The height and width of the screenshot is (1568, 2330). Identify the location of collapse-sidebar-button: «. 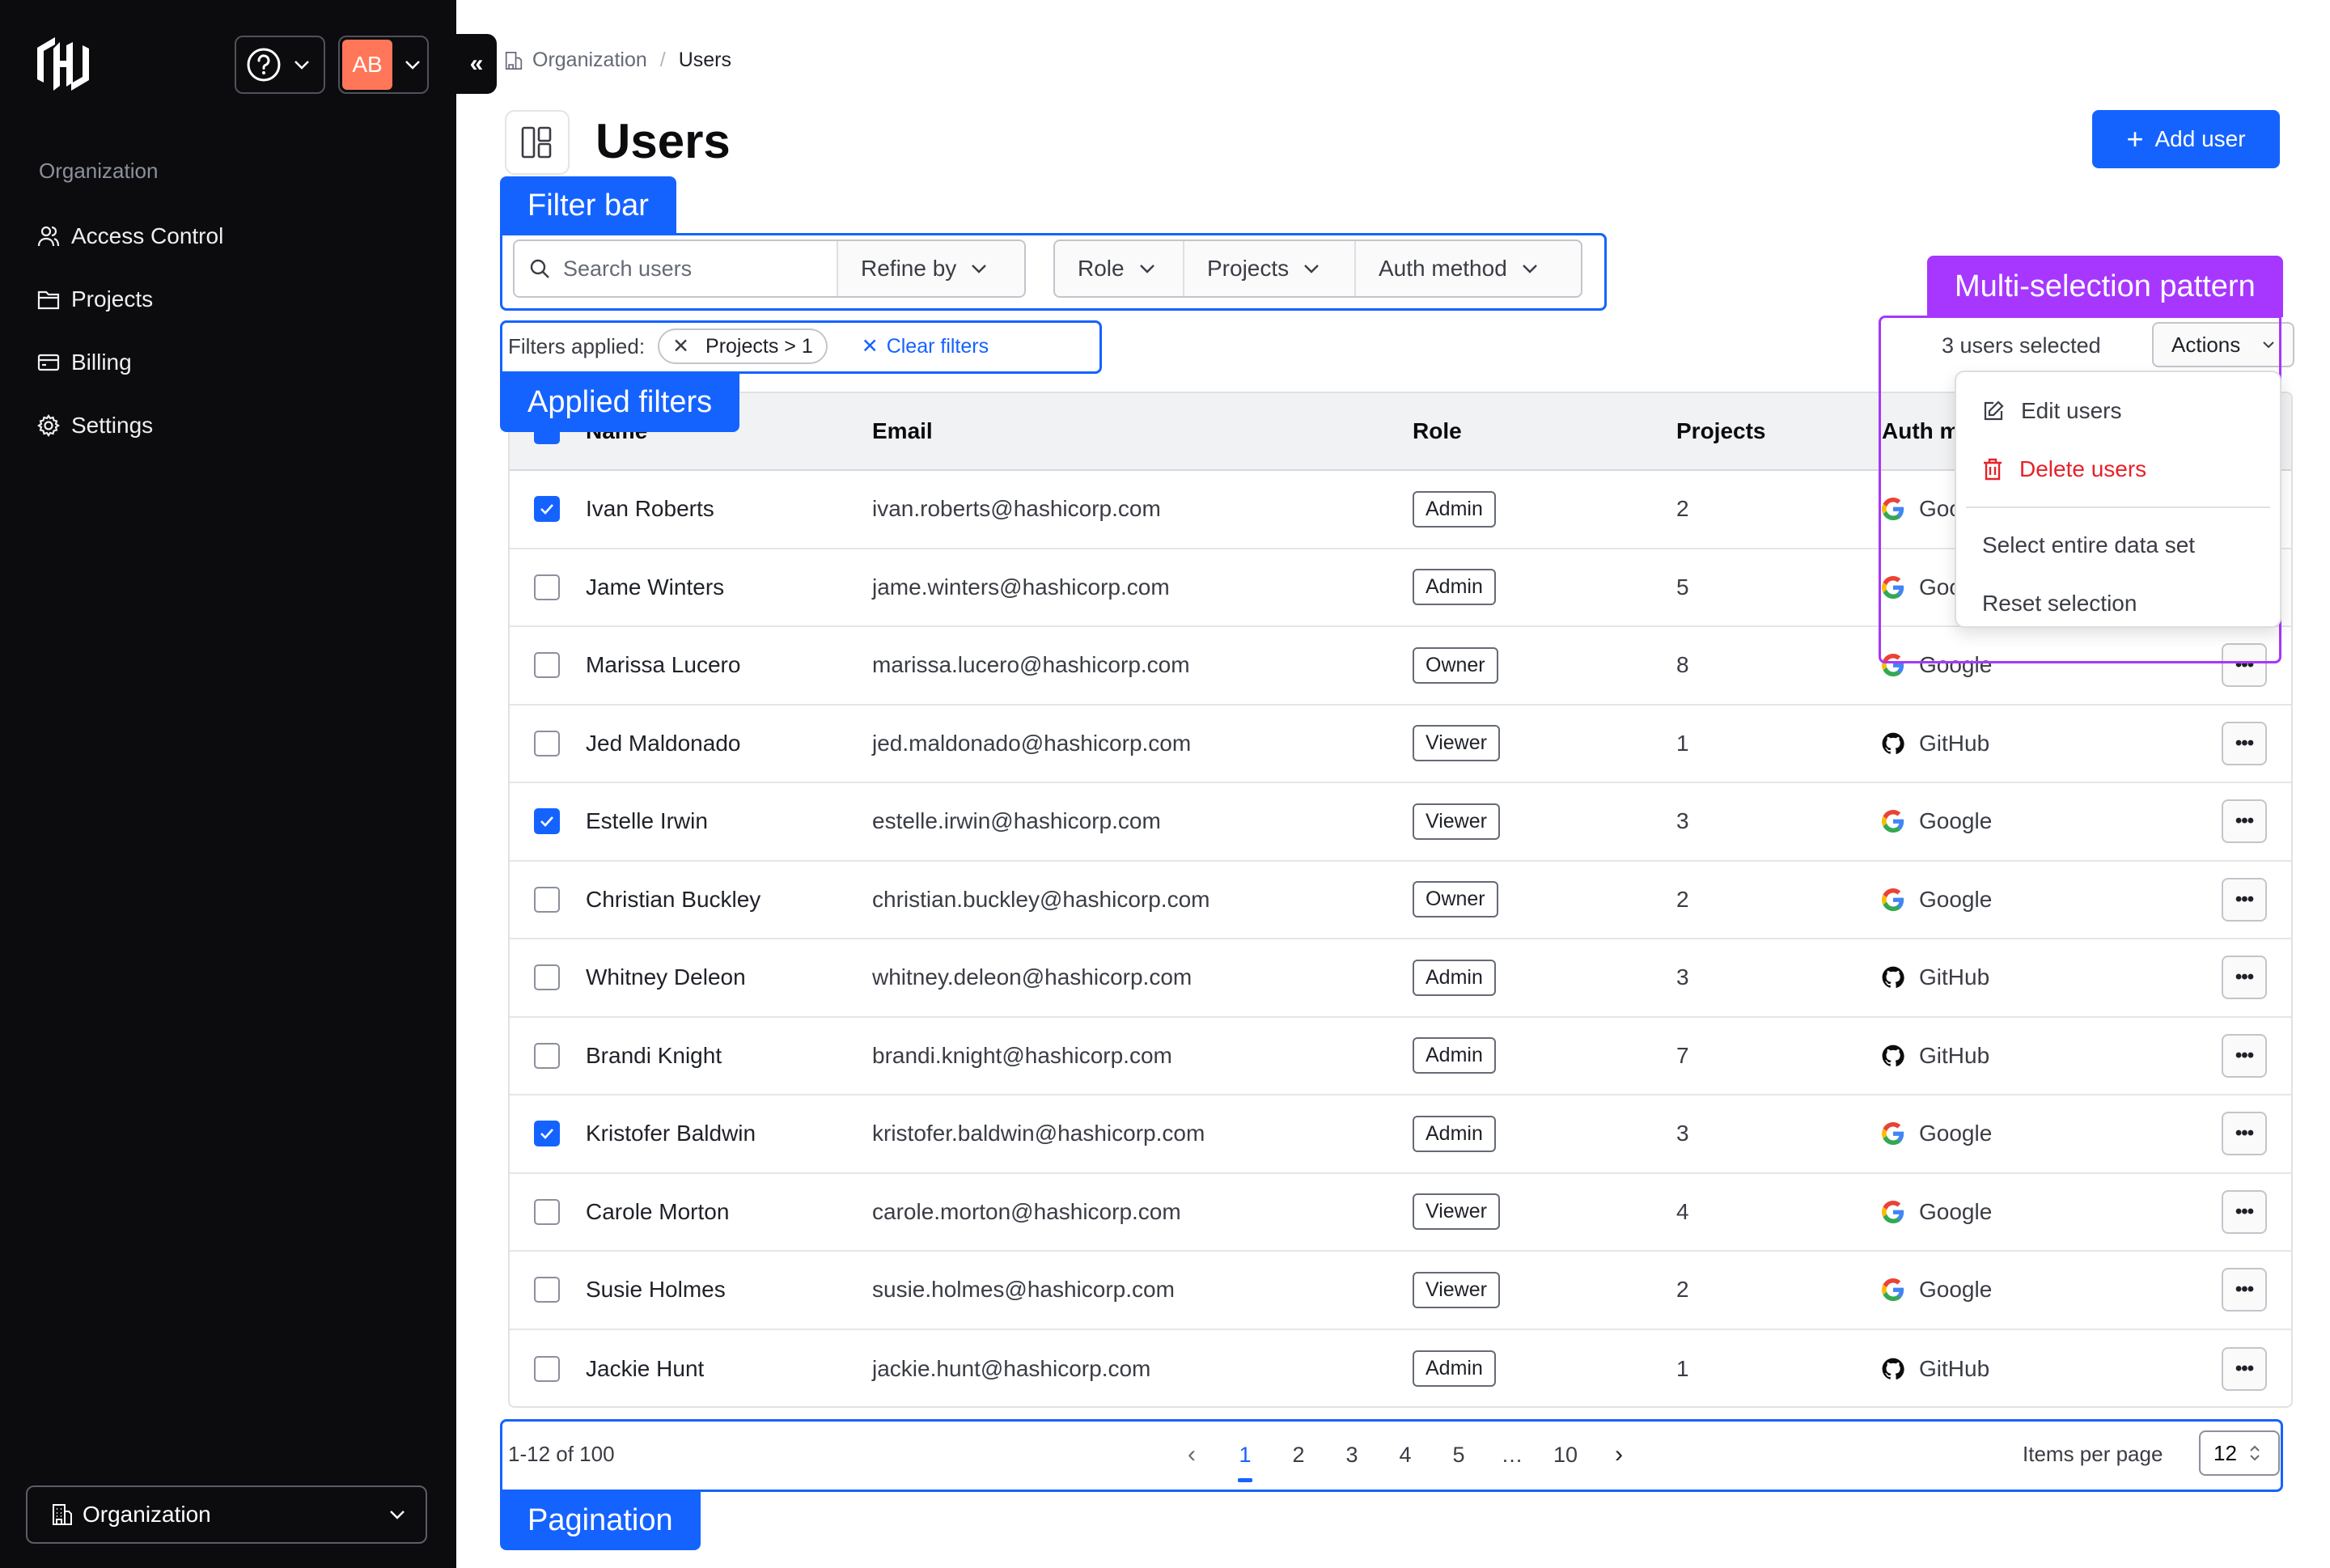
(477, 64).